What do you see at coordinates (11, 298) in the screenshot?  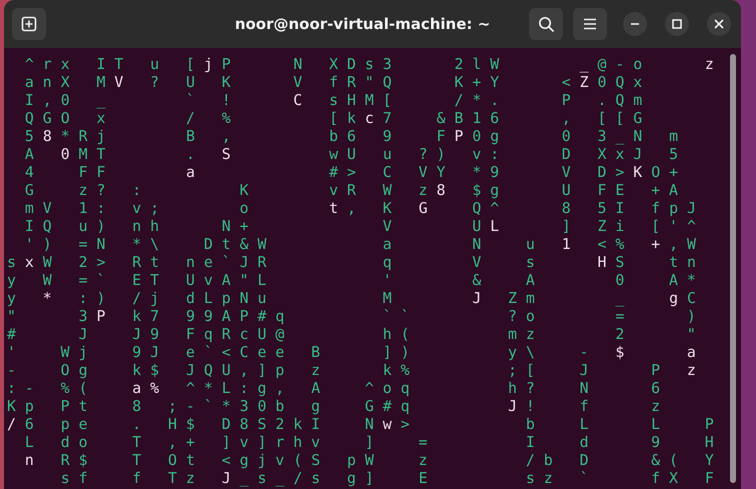 I see `matrix-text: y` at bounding box center [11, 298].